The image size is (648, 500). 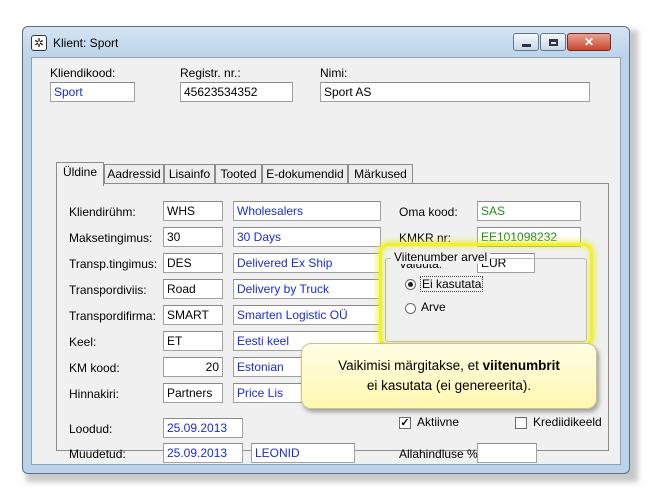 I want to click on modified-user: LEONID, so click(x=303, y=453).